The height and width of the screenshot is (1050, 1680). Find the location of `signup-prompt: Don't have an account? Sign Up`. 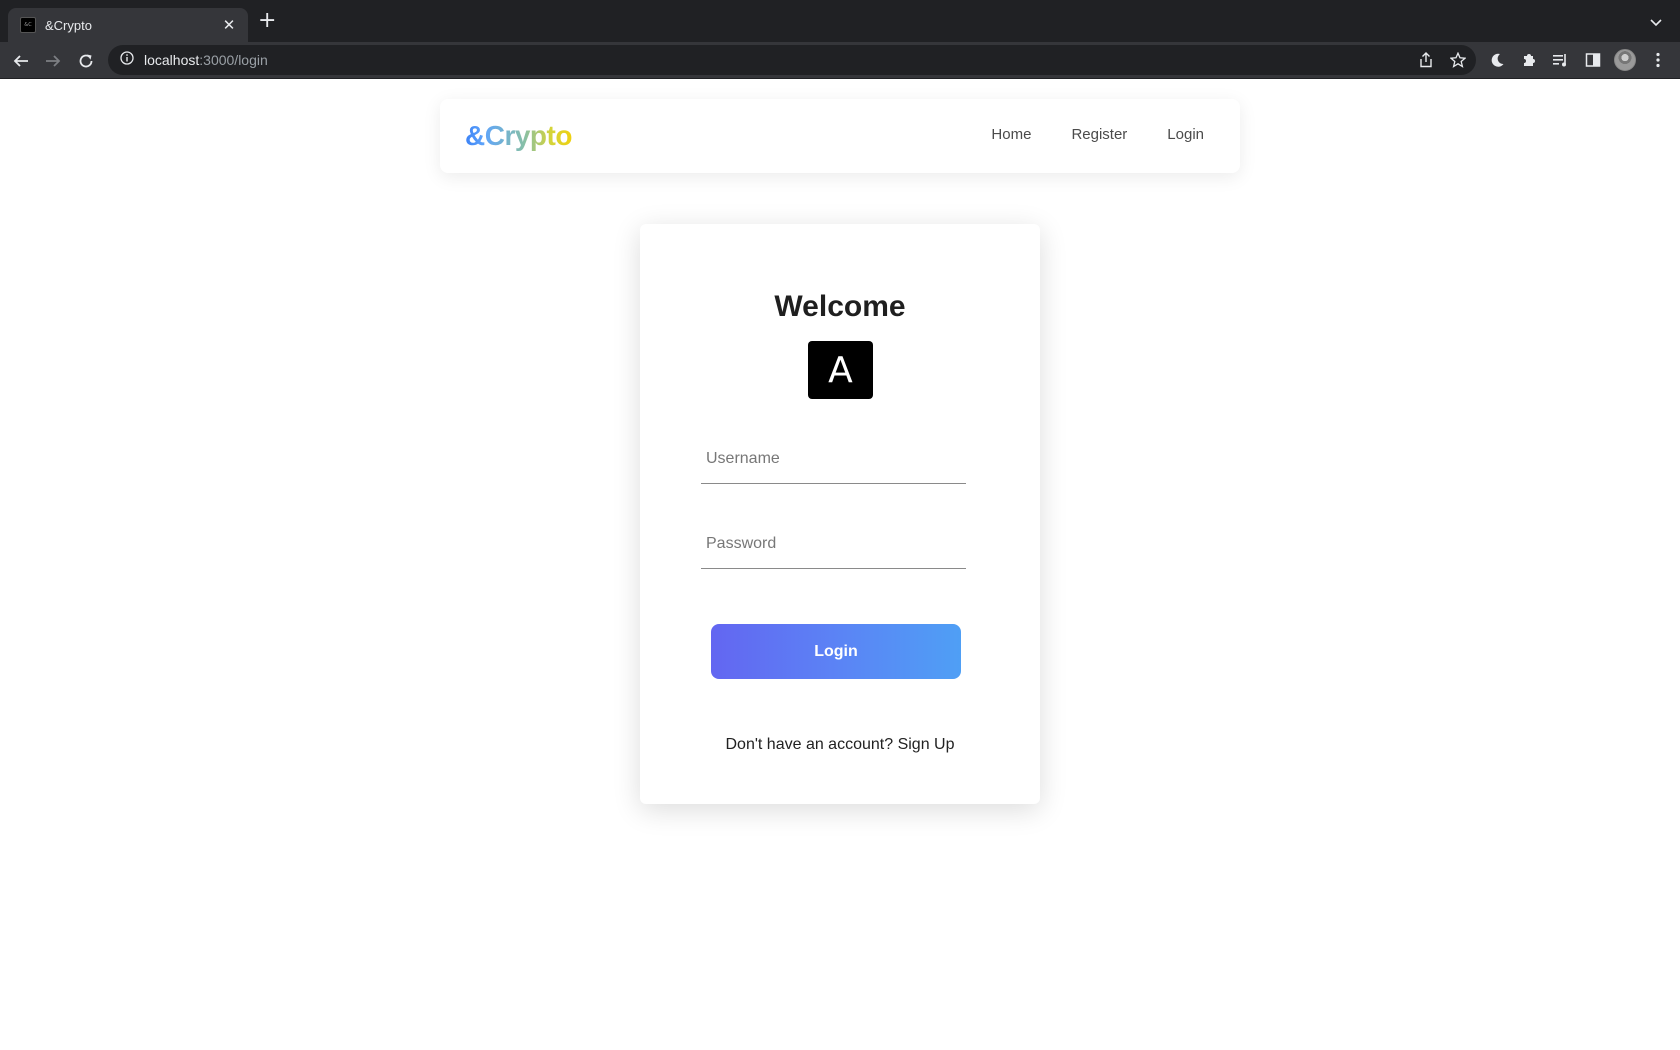

signup-prompt: Don't have an account? Sign Up is located at coordinates (840, 745).